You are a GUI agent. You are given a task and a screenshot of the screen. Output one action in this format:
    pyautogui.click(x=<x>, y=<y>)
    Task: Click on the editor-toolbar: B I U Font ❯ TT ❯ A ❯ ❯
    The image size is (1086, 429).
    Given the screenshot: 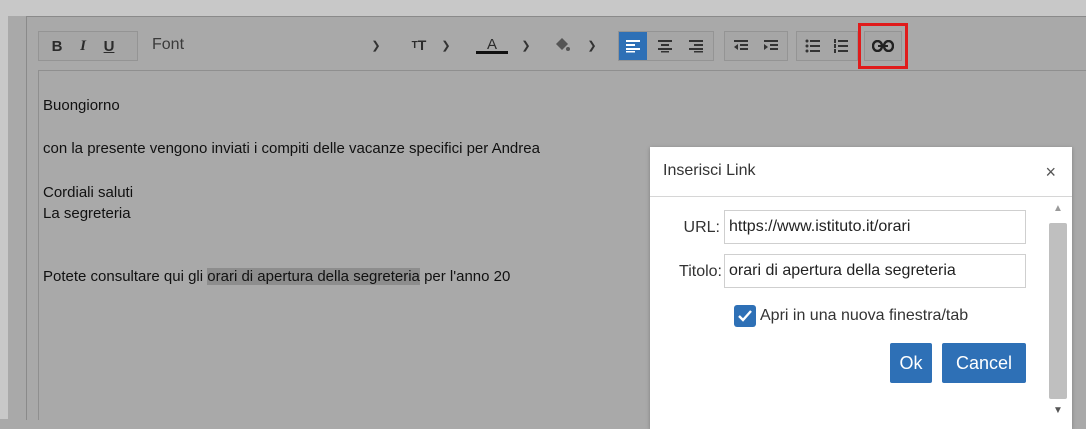 What is the action you would take?
    pyautogui.click(x=562, y=46)
    